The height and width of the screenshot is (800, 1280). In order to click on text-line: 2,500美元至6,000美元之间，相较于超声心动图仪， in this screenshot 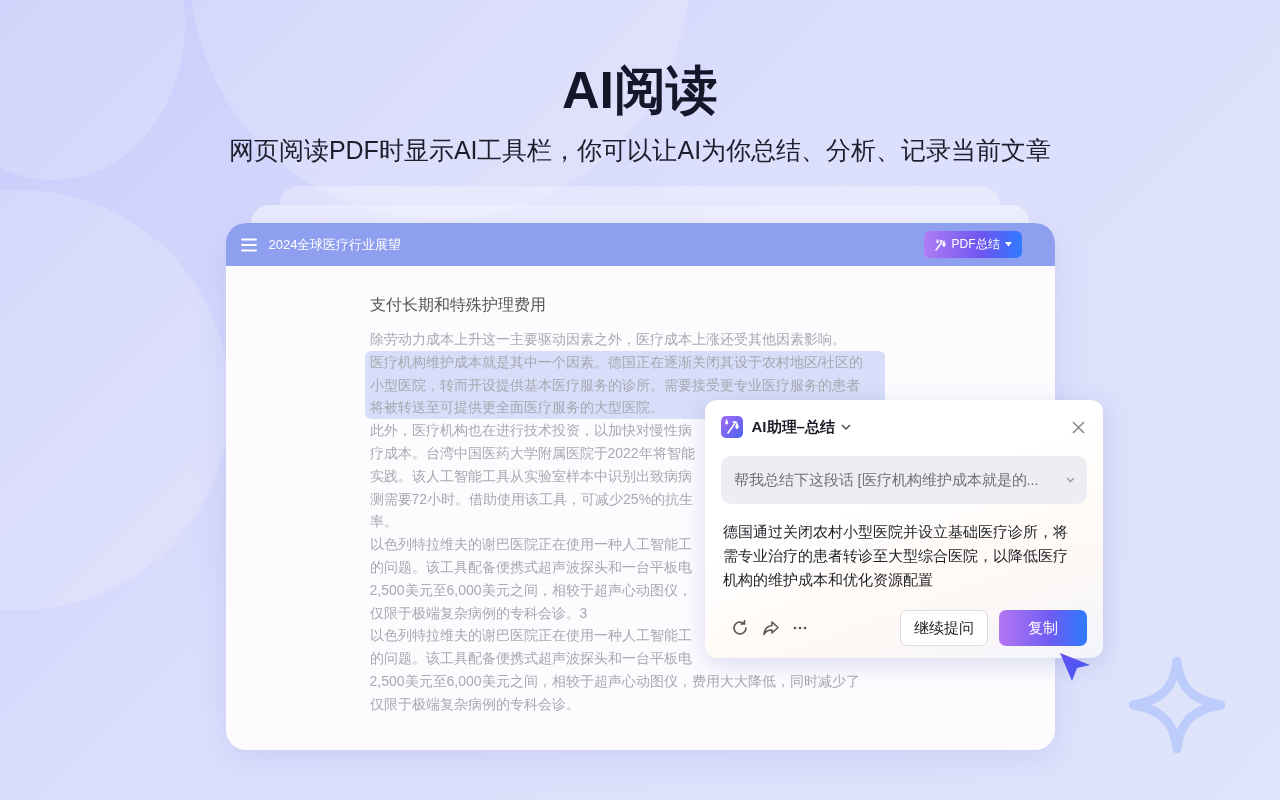, I will do `click(530, 590)`.